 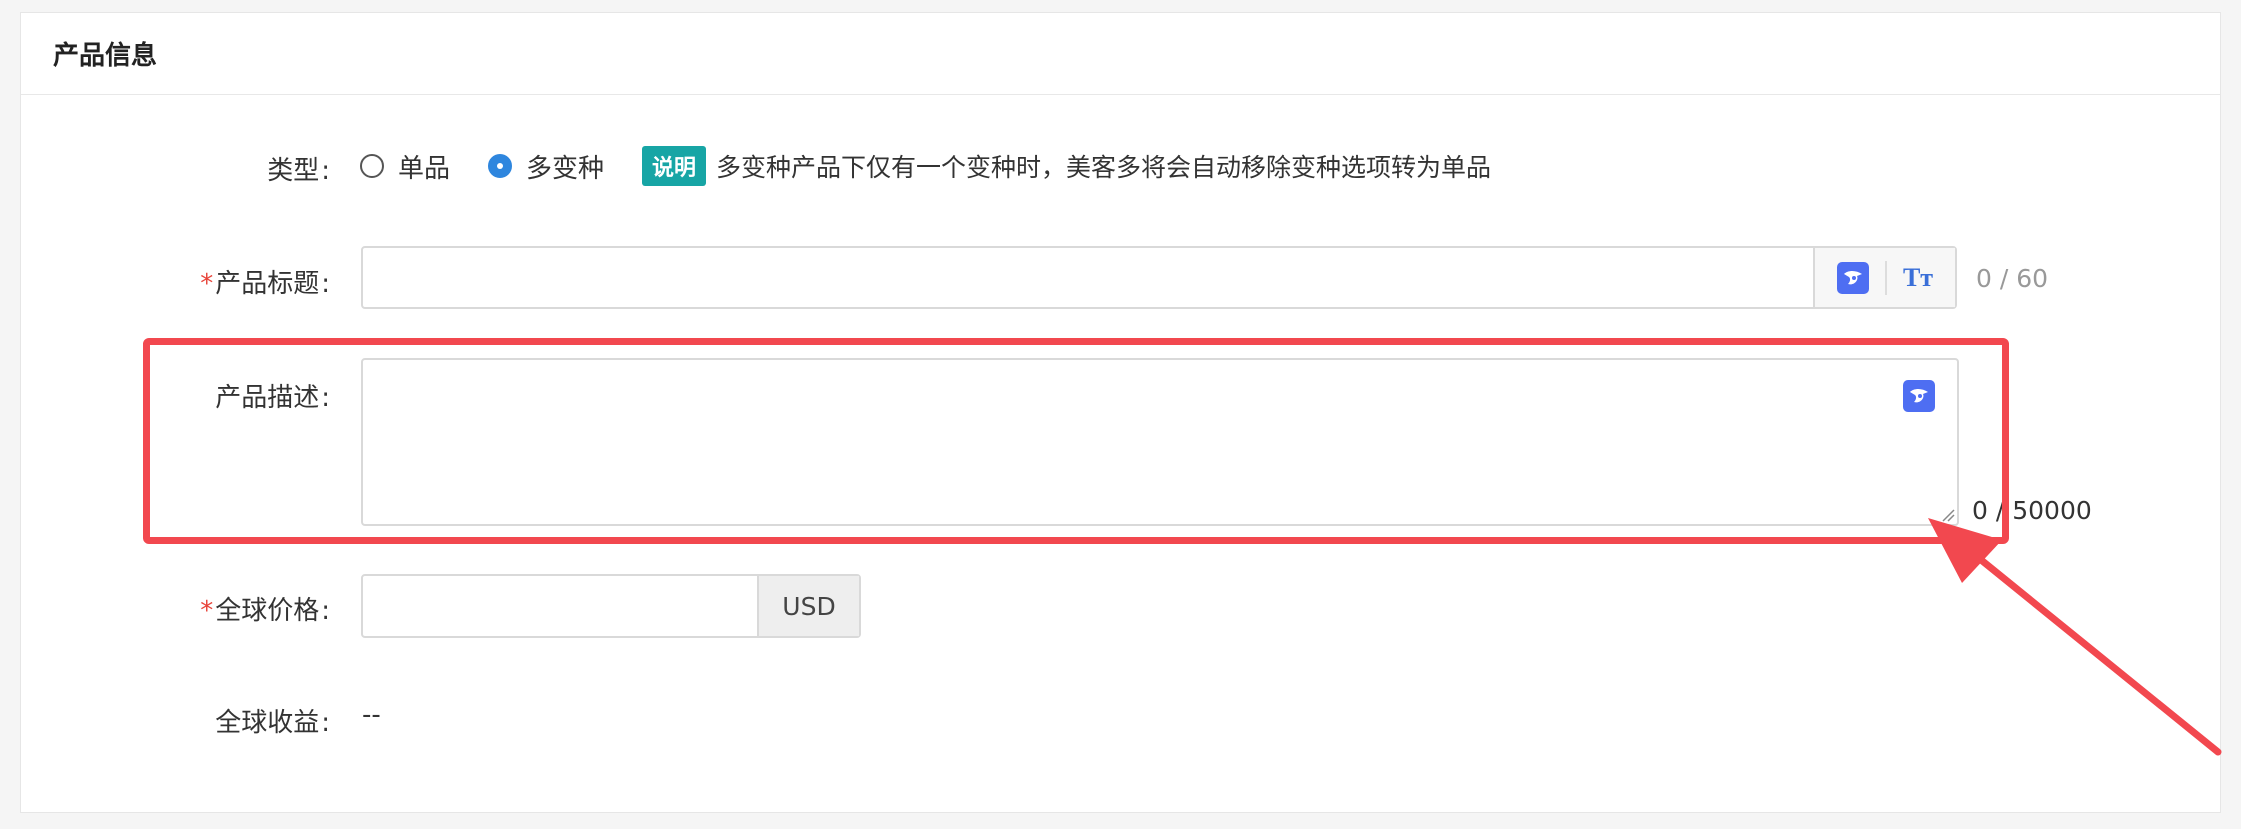 I want to click on price-required-mark: *, so click(x=207, y=611).